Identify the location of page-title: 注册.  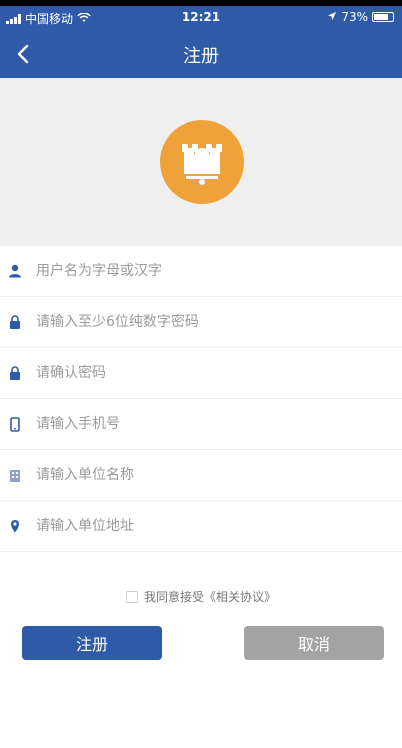
(201, 56).